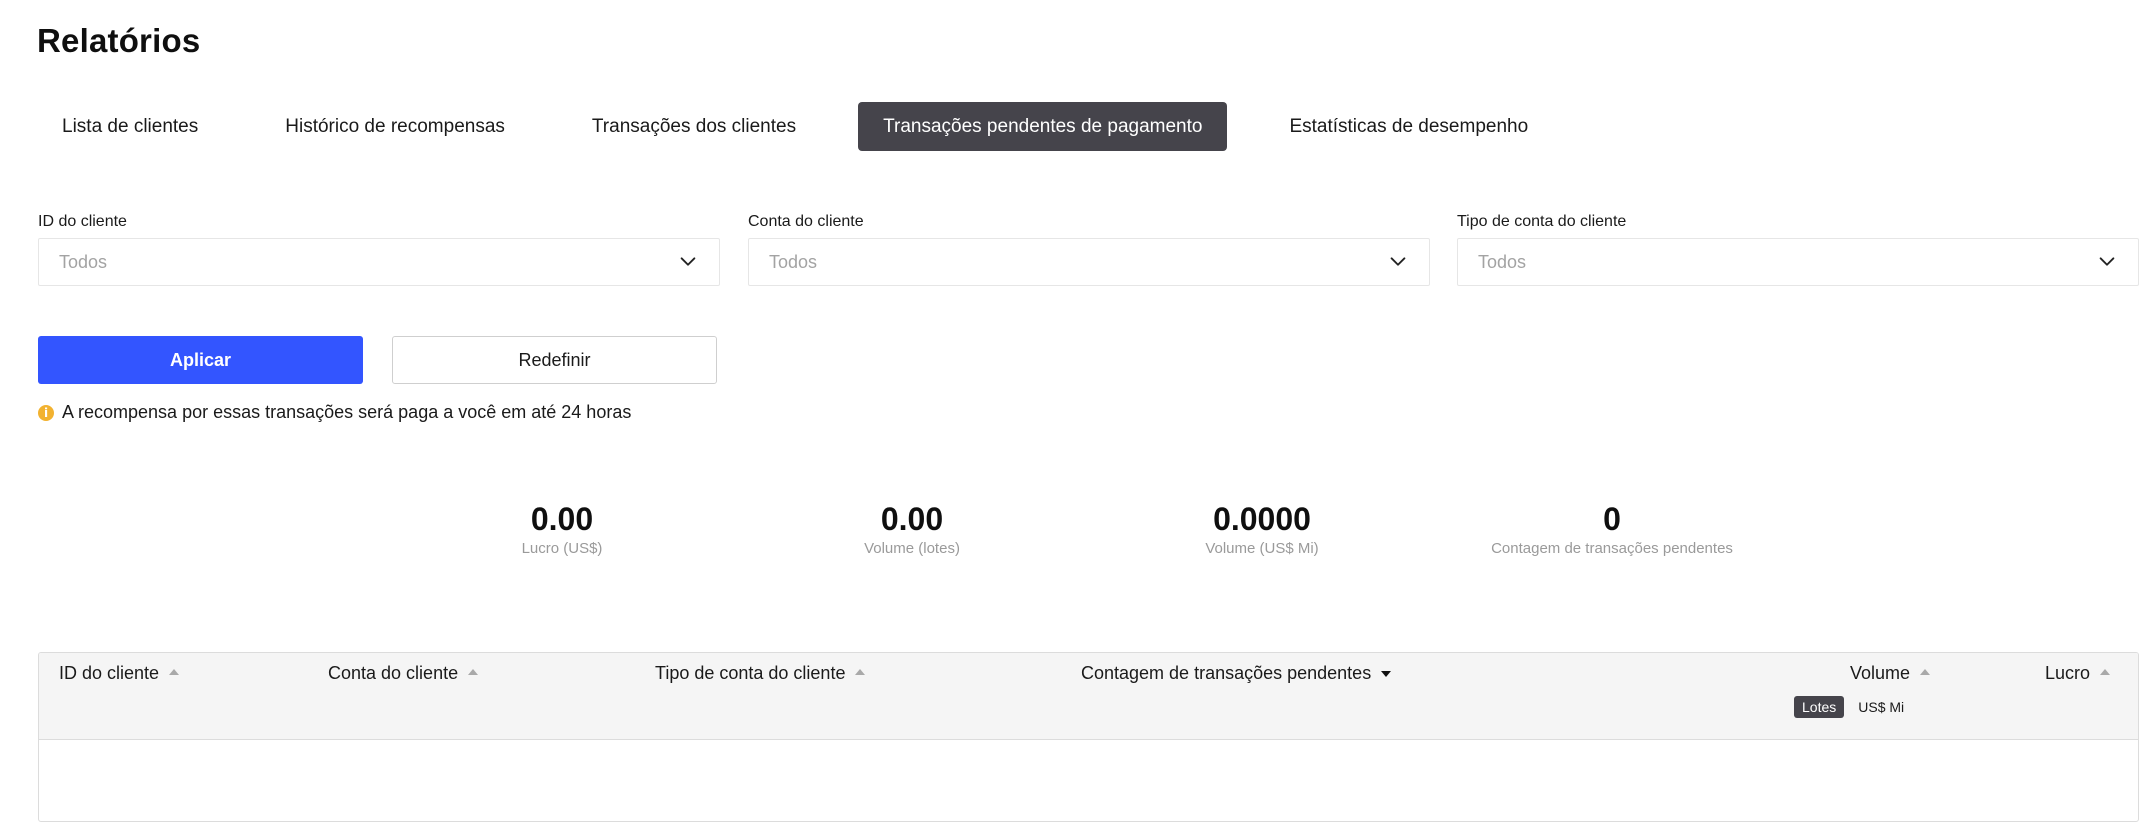 The image size is (2151, 822). What do you see at coordinates (395, 126) in the screenshot?
I see `tab-reward-history: Histórico de recompensas` at bounding box center [395, 126].